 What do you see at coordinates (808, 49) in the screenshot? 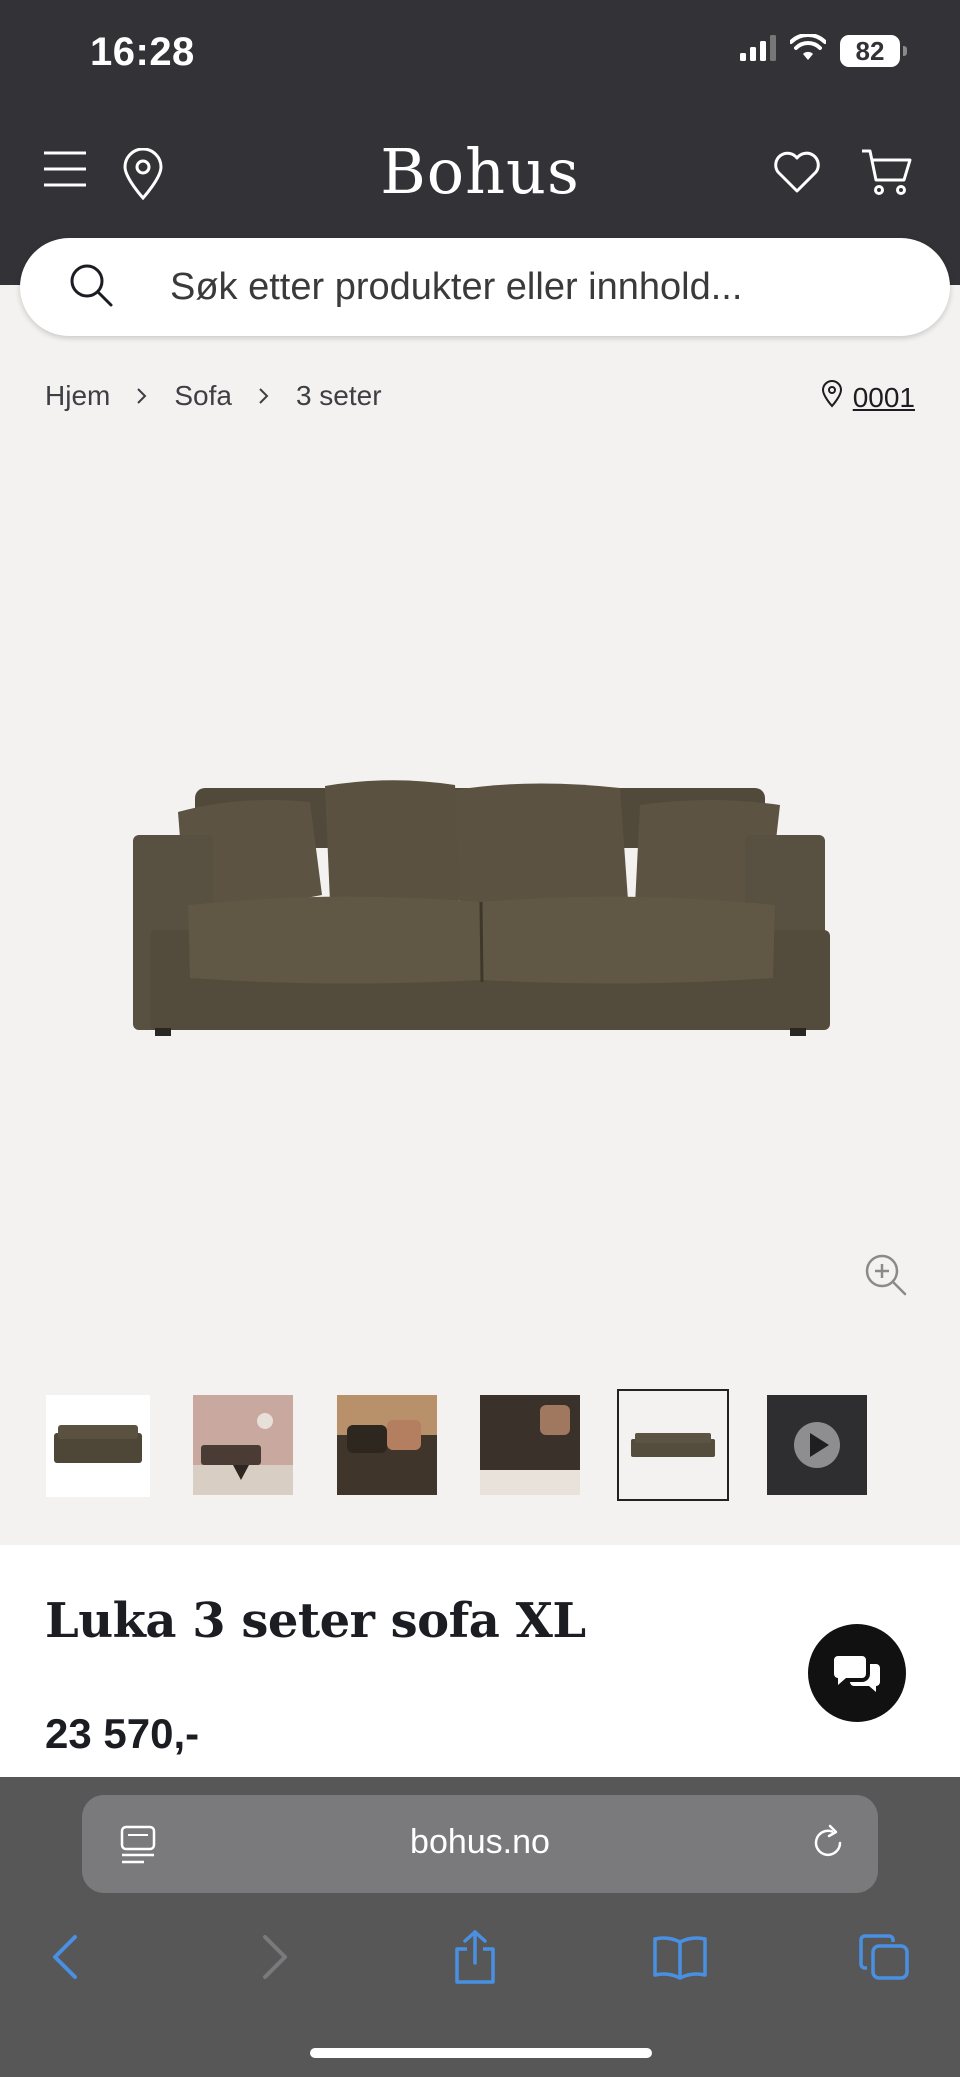
I see `wifi-icon` at bounding box center [808, 49].